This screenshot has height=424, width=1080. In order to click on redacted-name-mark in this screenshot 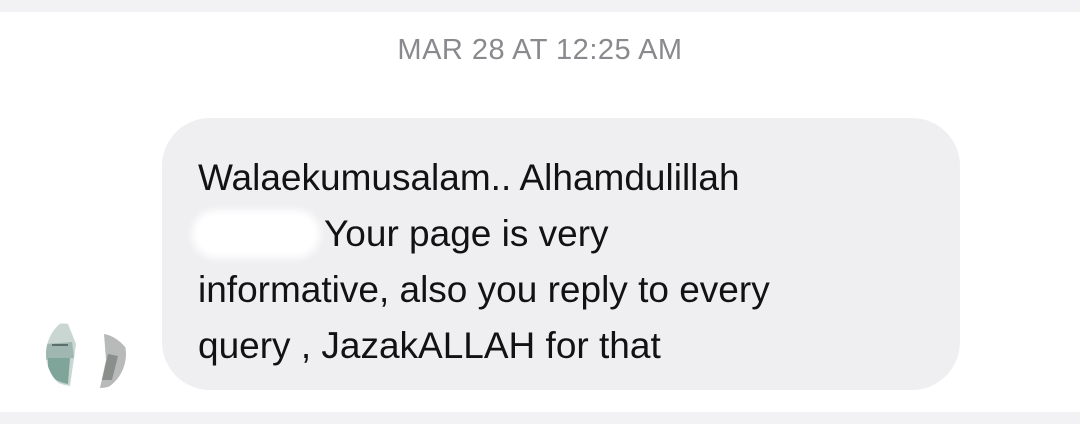, I will do `click(256, 234)`.